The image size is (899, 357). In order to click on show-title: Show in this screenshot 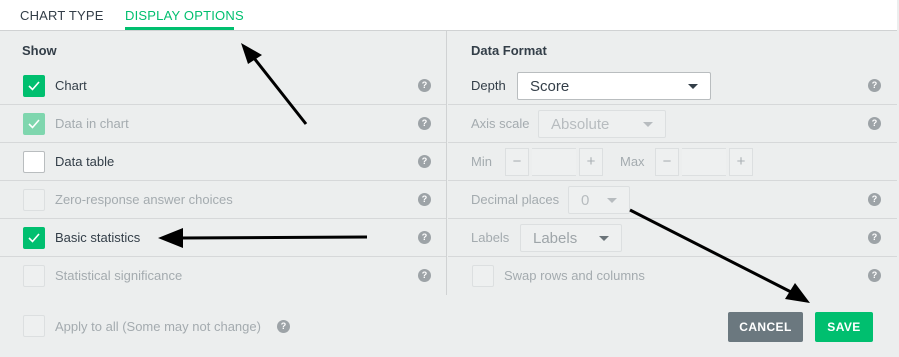, I will do `click(39, 50)`.